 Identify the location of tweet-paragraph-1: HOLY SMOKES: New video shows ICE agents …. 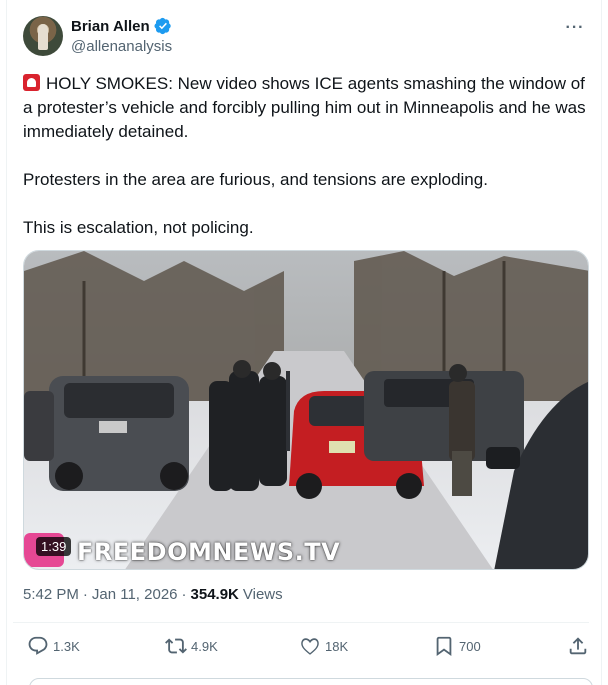
(304, 107).